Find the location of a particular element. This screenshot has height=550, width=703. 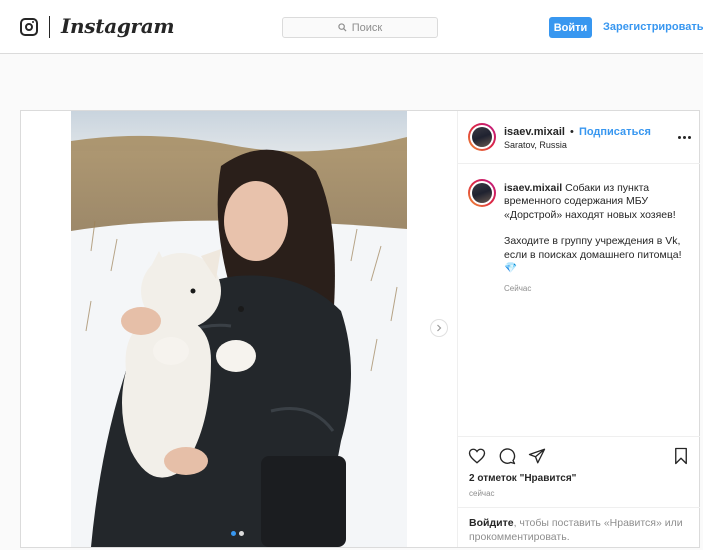

login-button: Войти is located at coordinates (570, 27).